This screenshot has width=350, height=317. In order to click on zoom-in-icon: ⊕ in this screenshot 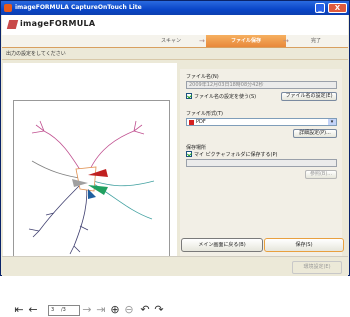, I will do `click(115, 310)`.